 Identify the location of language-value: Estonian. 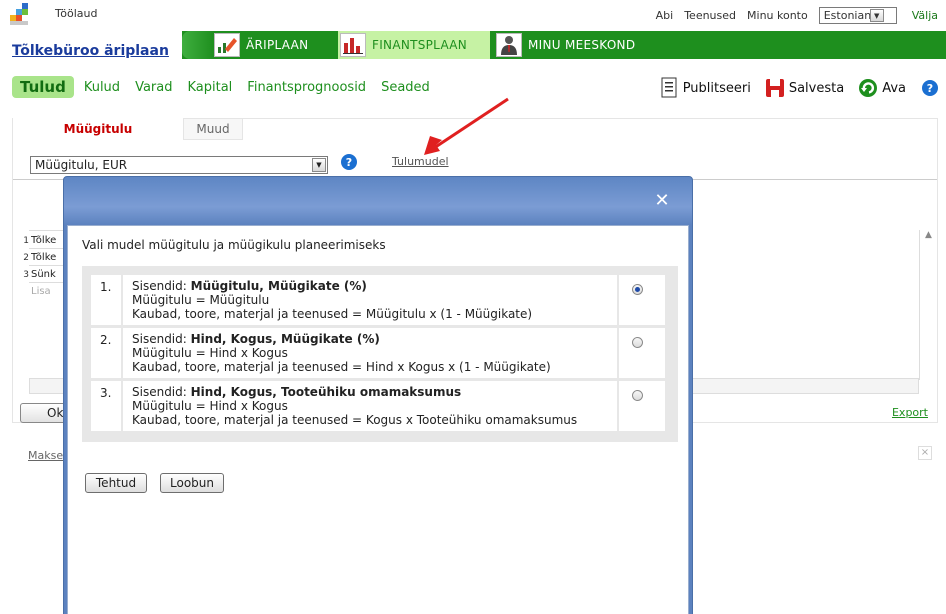
(847, 15).